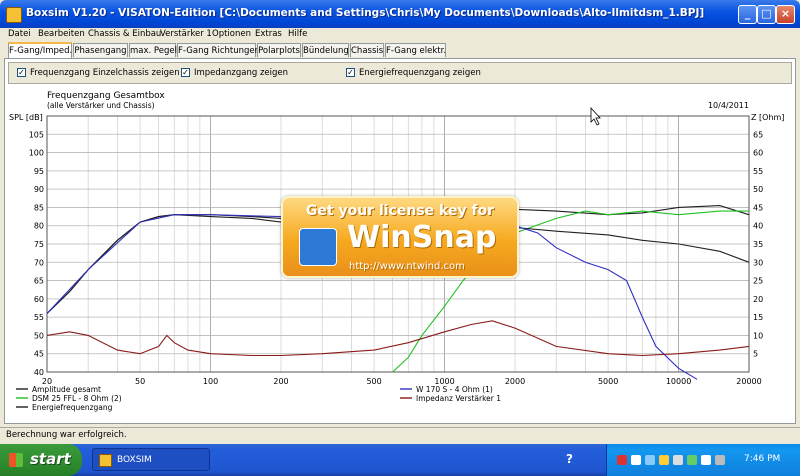  What do you see at coordinates (280, 381) in the screenshot?
I see `x-tick-label: 200` at bounding box center [280, 381].